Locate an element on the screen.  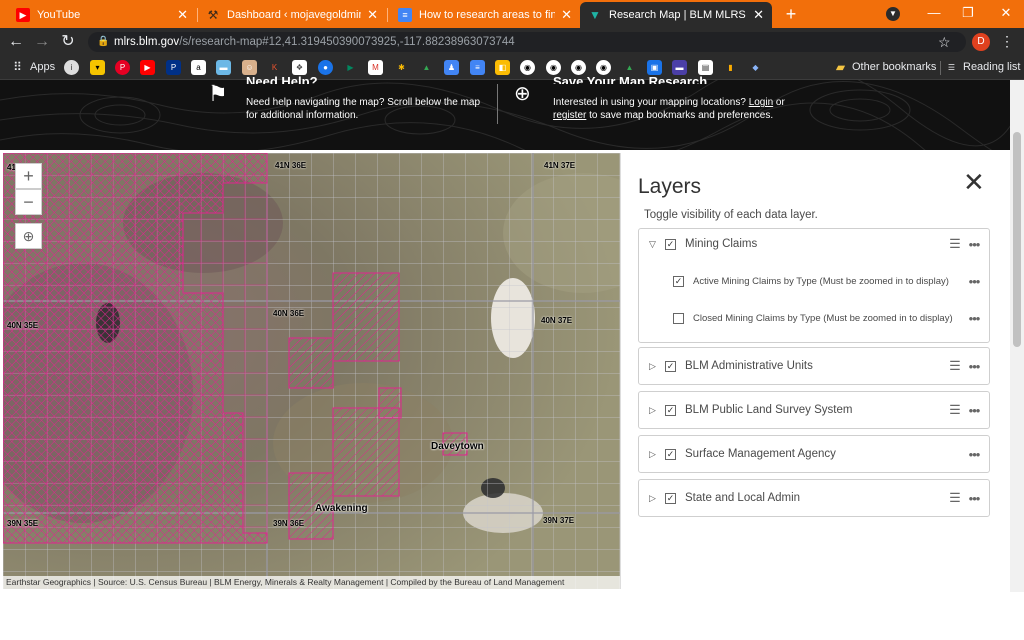
reading-list-link: Reading list is located at coordinates (991, 67).